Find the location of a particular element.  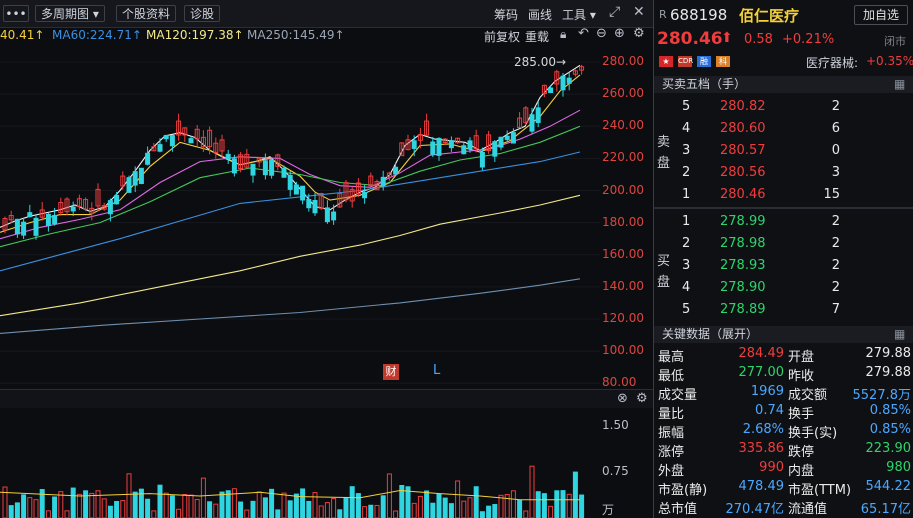

draw-tool: 画线 is located at coordinates (540, 14).